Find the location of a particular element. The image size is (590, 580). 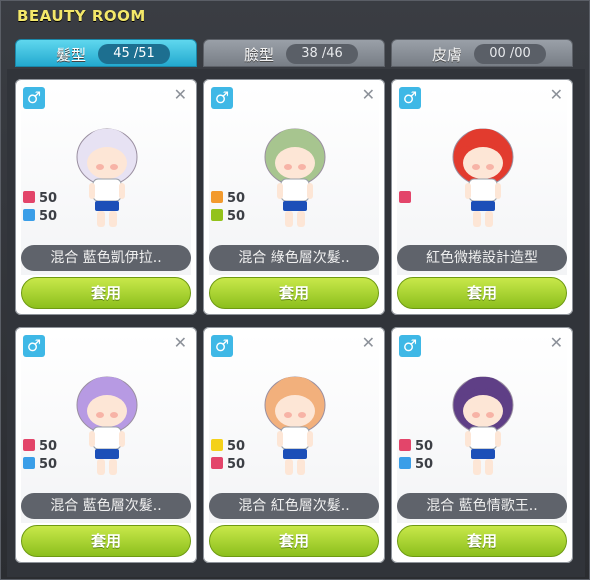

stat-row is located at coordinates (407, 198).